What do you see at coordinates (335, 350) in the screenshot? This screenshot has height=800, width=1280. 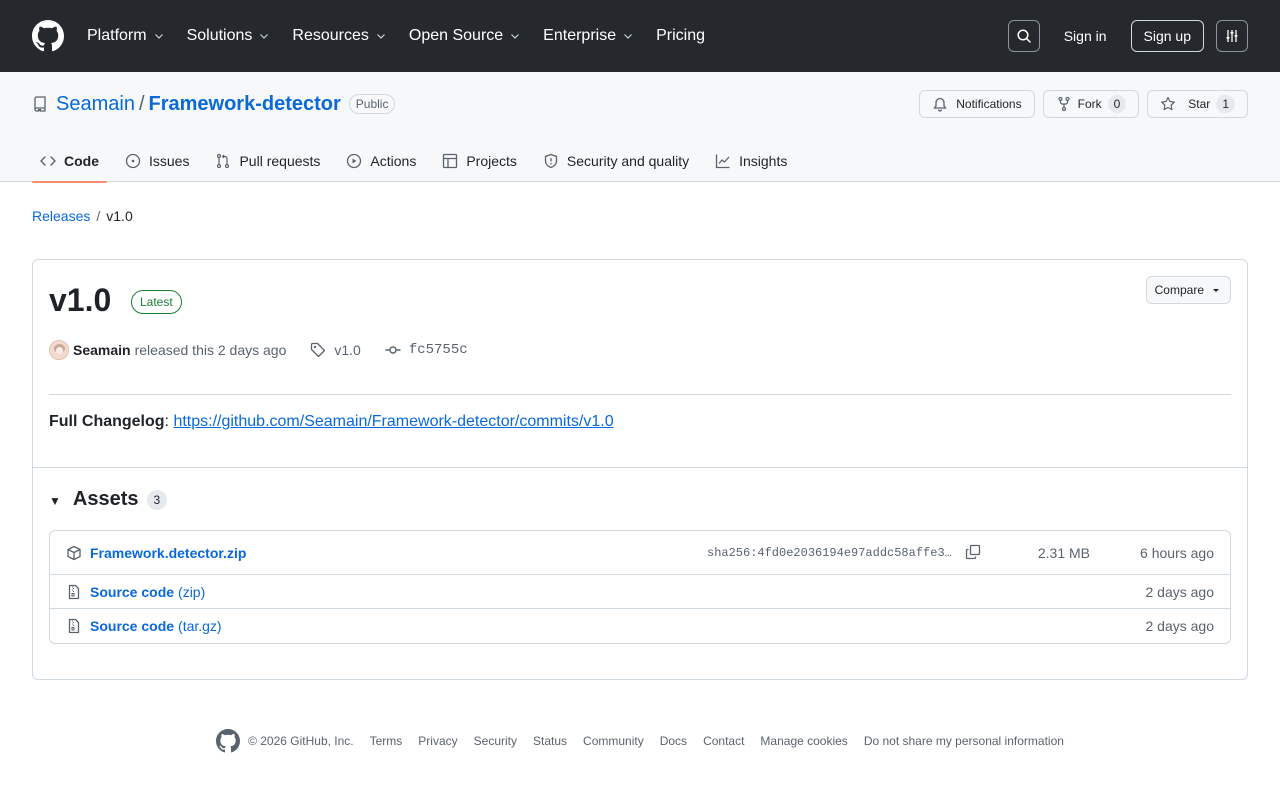 I see `tag-link: v1.0` at bounding box center [335, 350].